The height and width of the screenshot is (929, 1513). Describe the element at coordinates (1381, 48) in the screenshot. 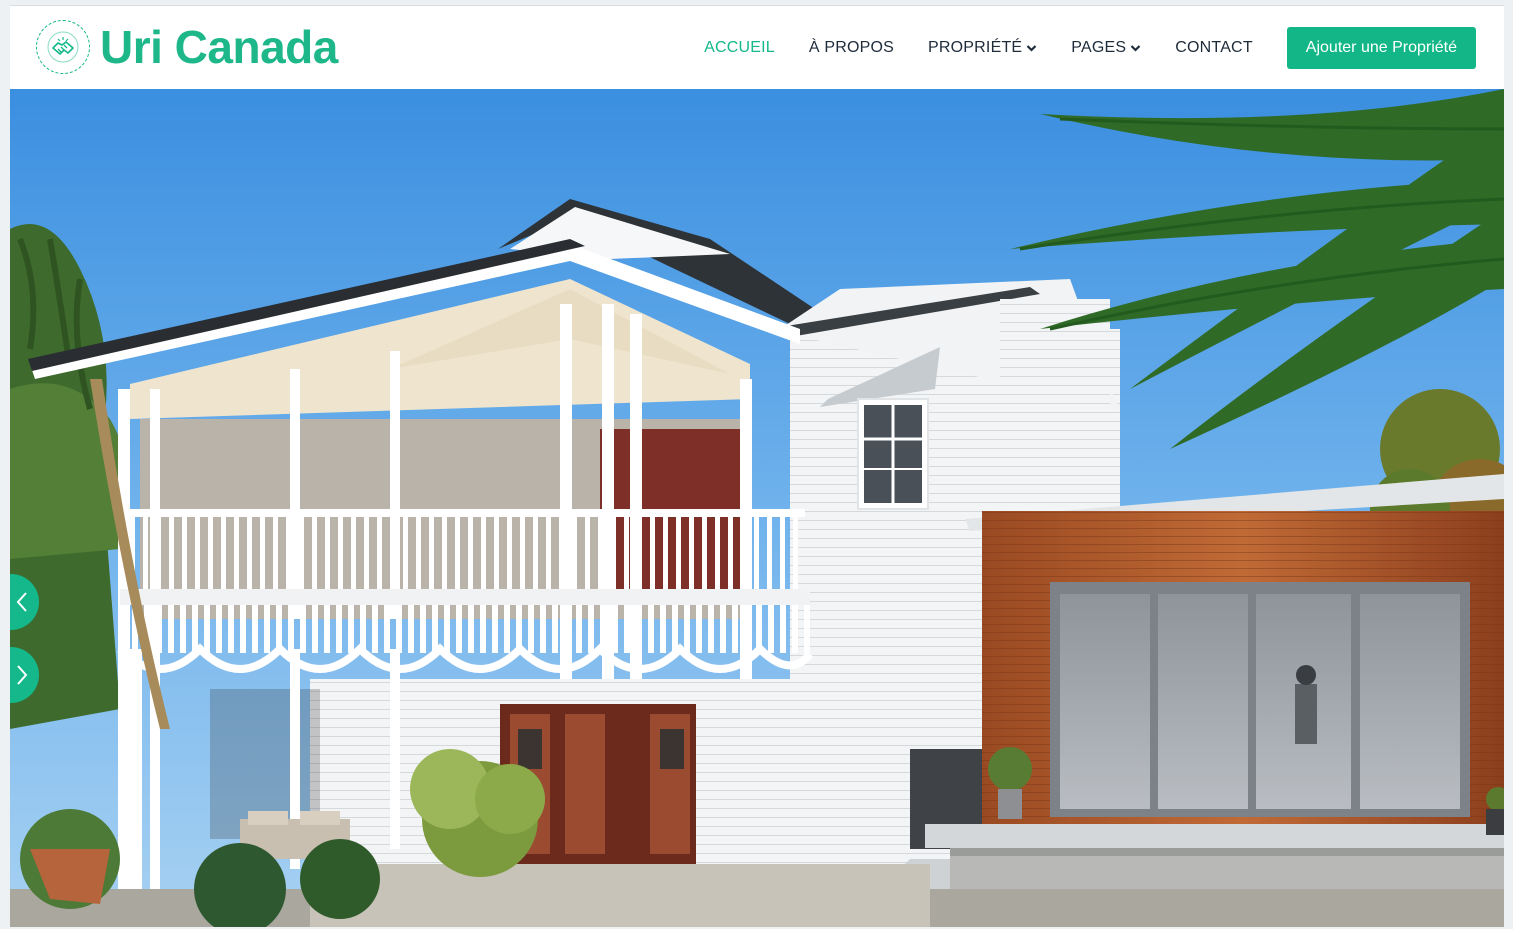

I see `add-property-button: Ajouter une Propriété` at that location.